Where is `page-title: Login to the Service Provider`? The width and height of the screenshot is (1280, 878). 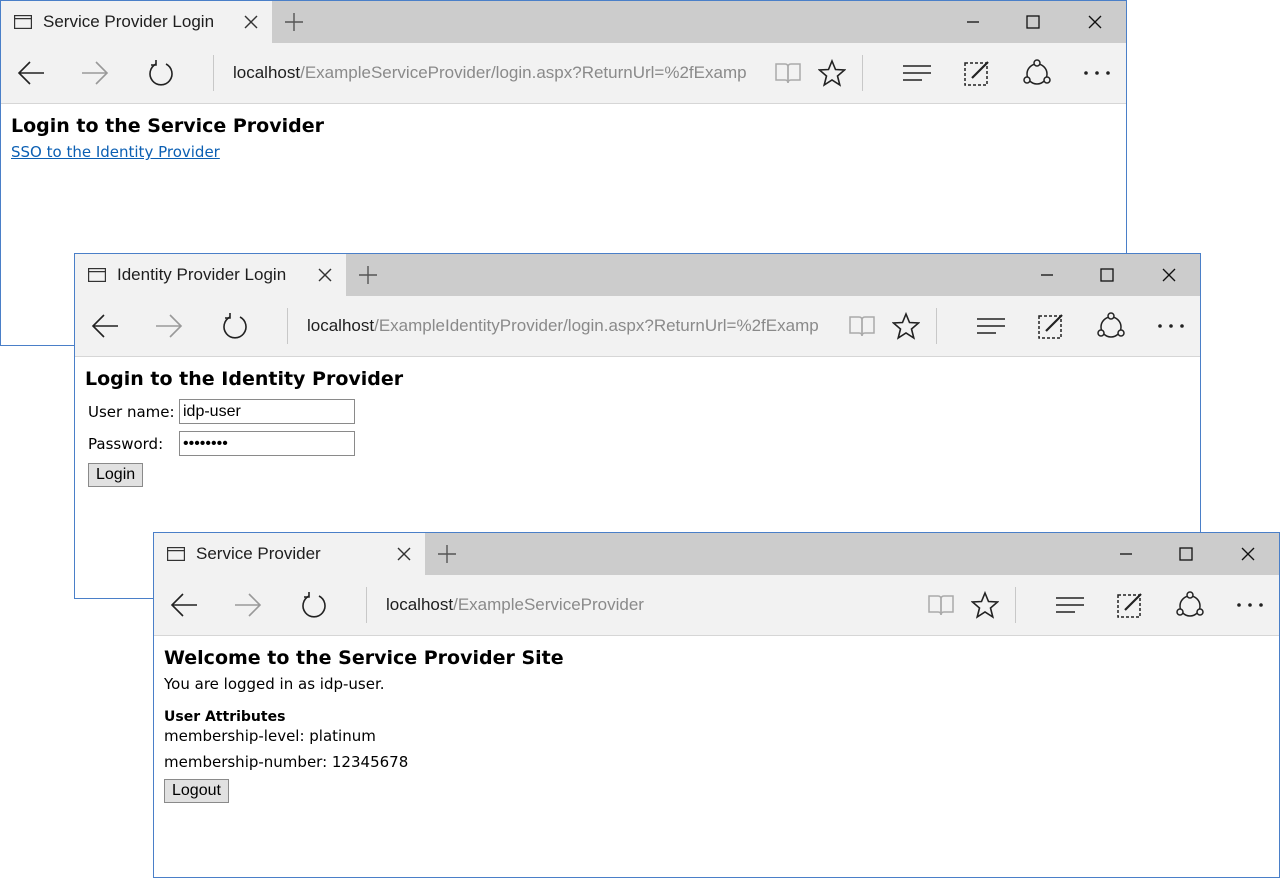 page-title: Login to the Service Provider is located at coordinates (167, 126).